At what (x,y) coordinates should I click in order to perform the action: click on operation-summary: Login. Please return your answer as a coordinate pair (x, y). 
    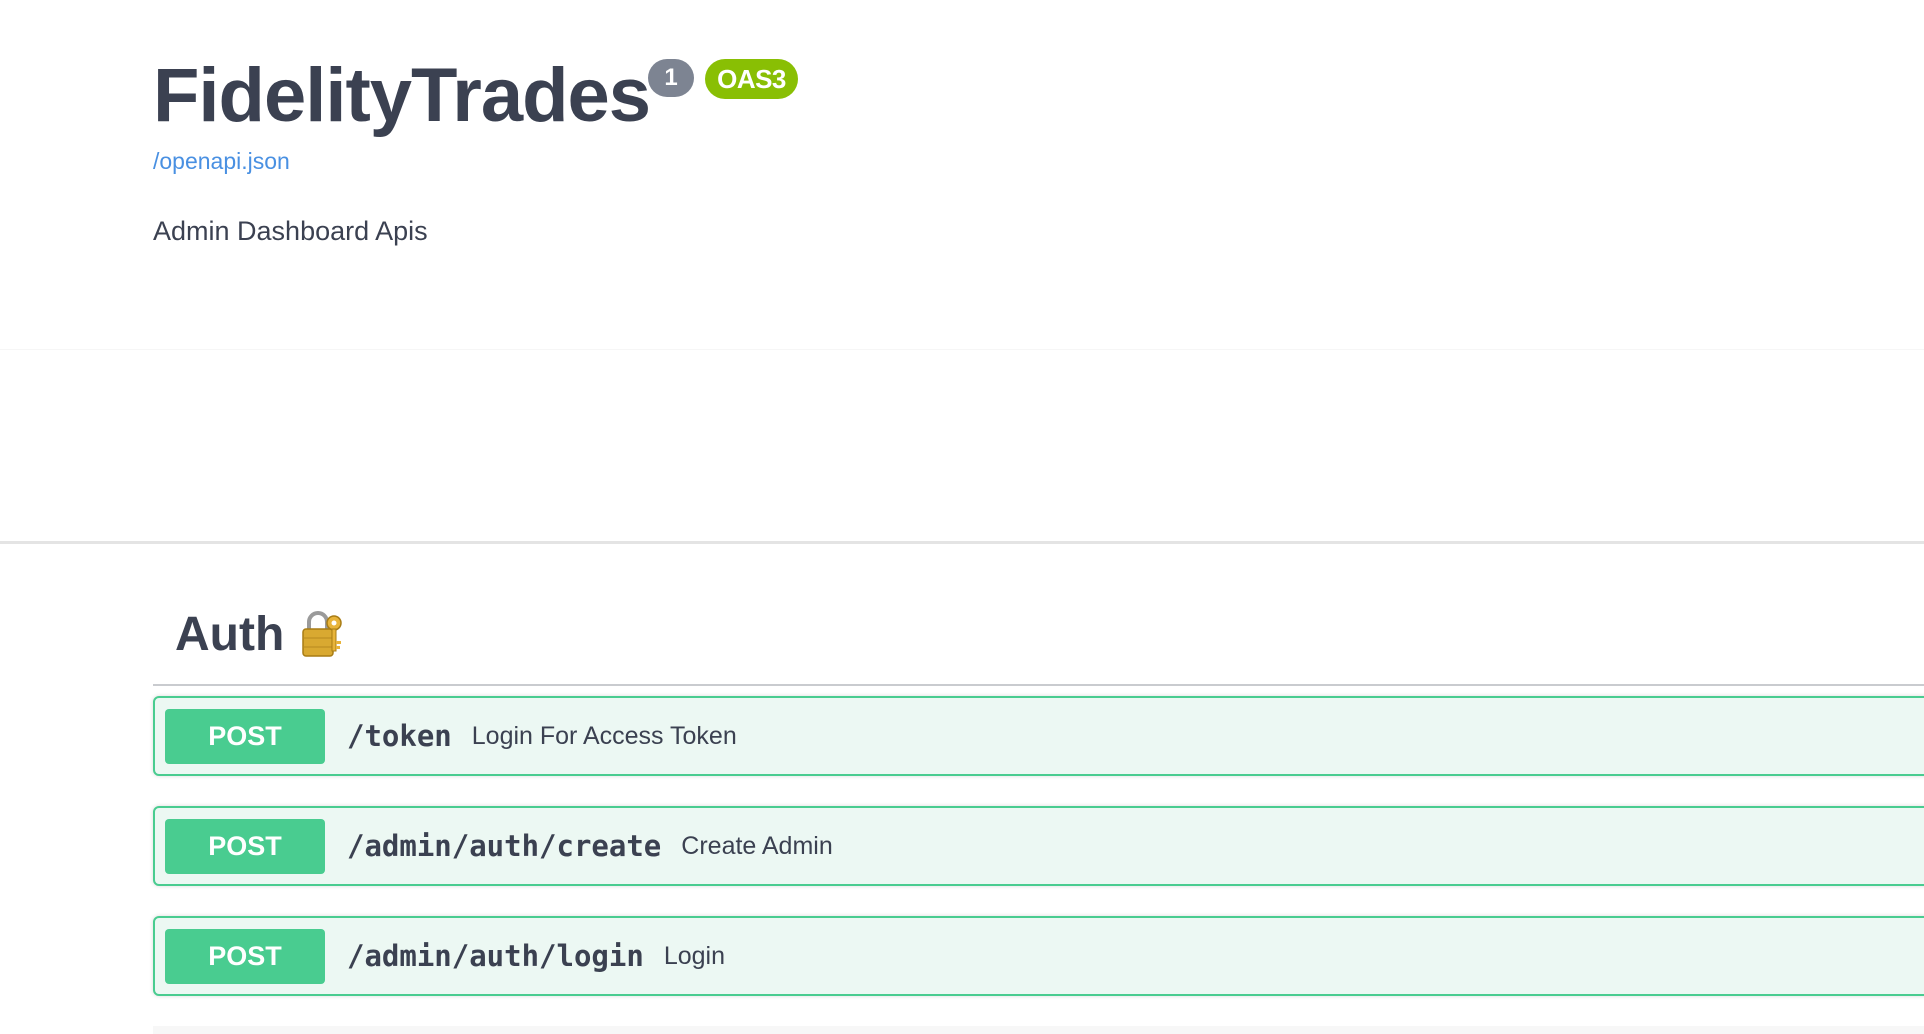
    Looking at the image, I should click on (694, 955).